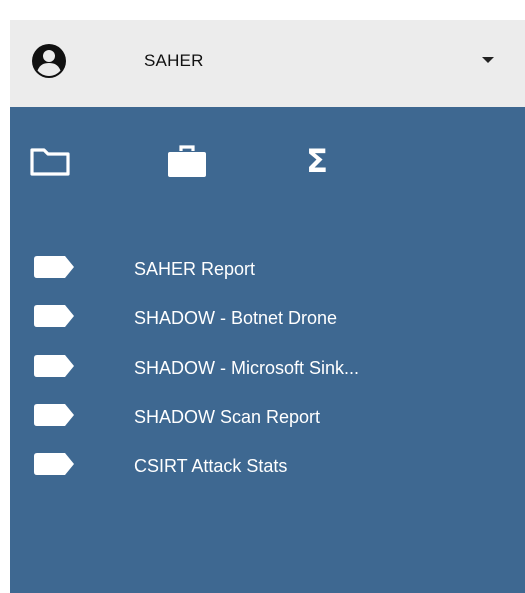 This screenshot has height=593, width=525. I want to click on folder-icon, so click(50, 161).